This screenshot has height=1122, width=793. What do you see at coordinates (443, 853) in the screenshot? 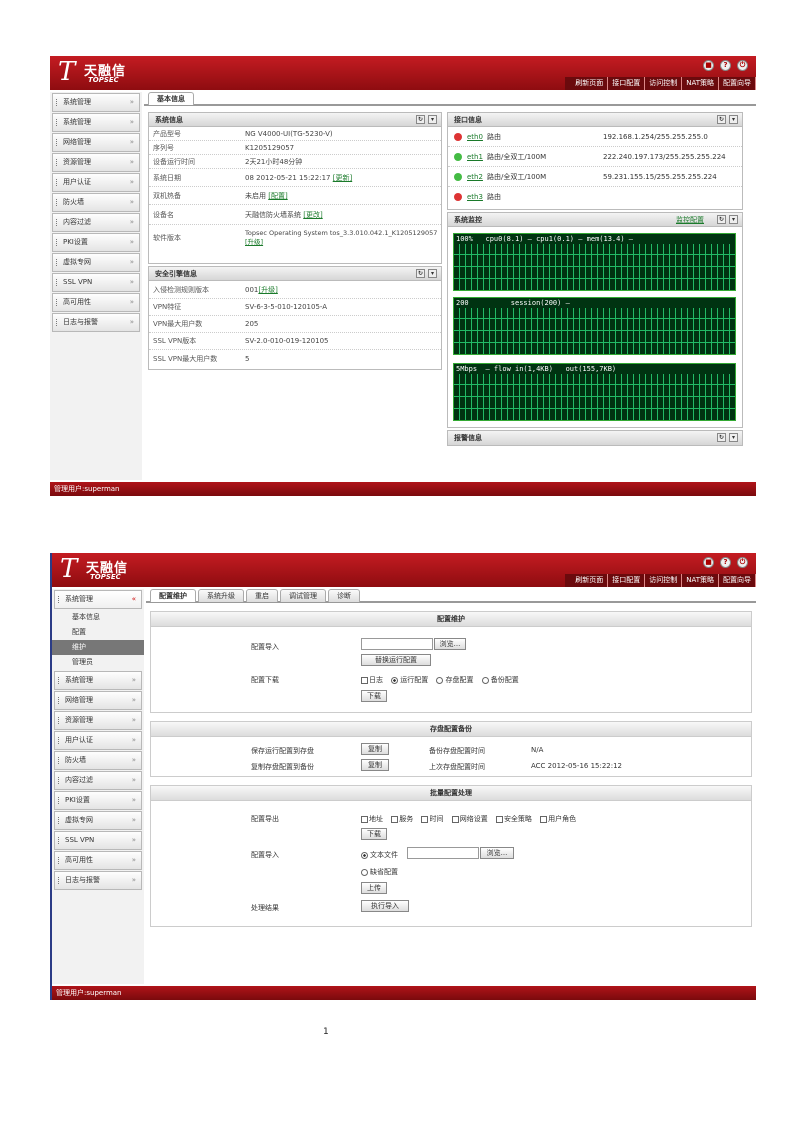
I see `batch-file-input` at bounding box center [443, 853].